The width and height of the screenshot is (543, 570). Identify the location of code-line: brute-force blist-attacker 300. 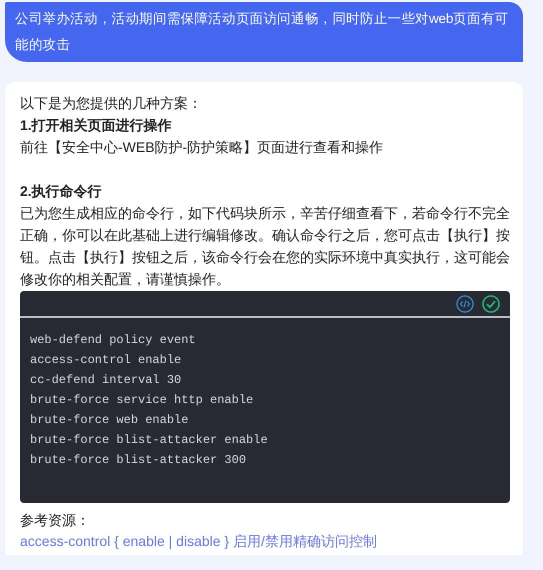
(139, 460).